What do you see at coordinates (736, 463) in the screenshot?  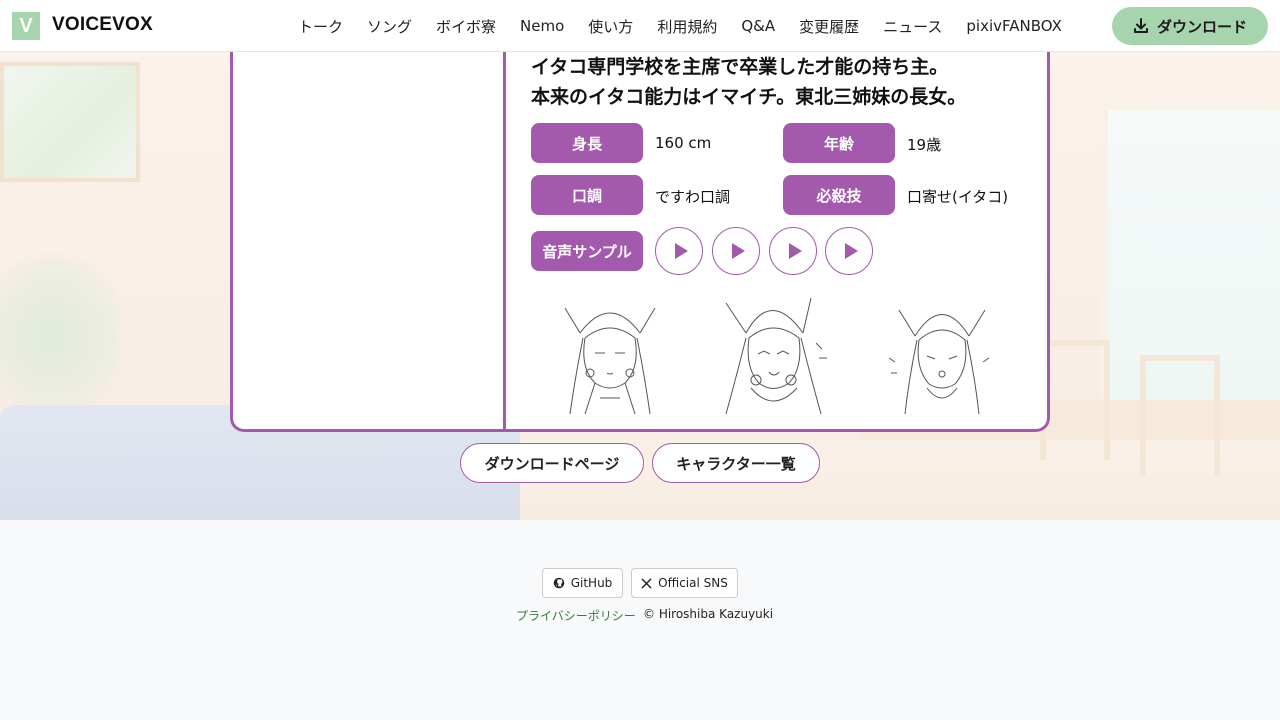 I see `character-list-button: キャラクター一覧` at bounding box center [736, 463].